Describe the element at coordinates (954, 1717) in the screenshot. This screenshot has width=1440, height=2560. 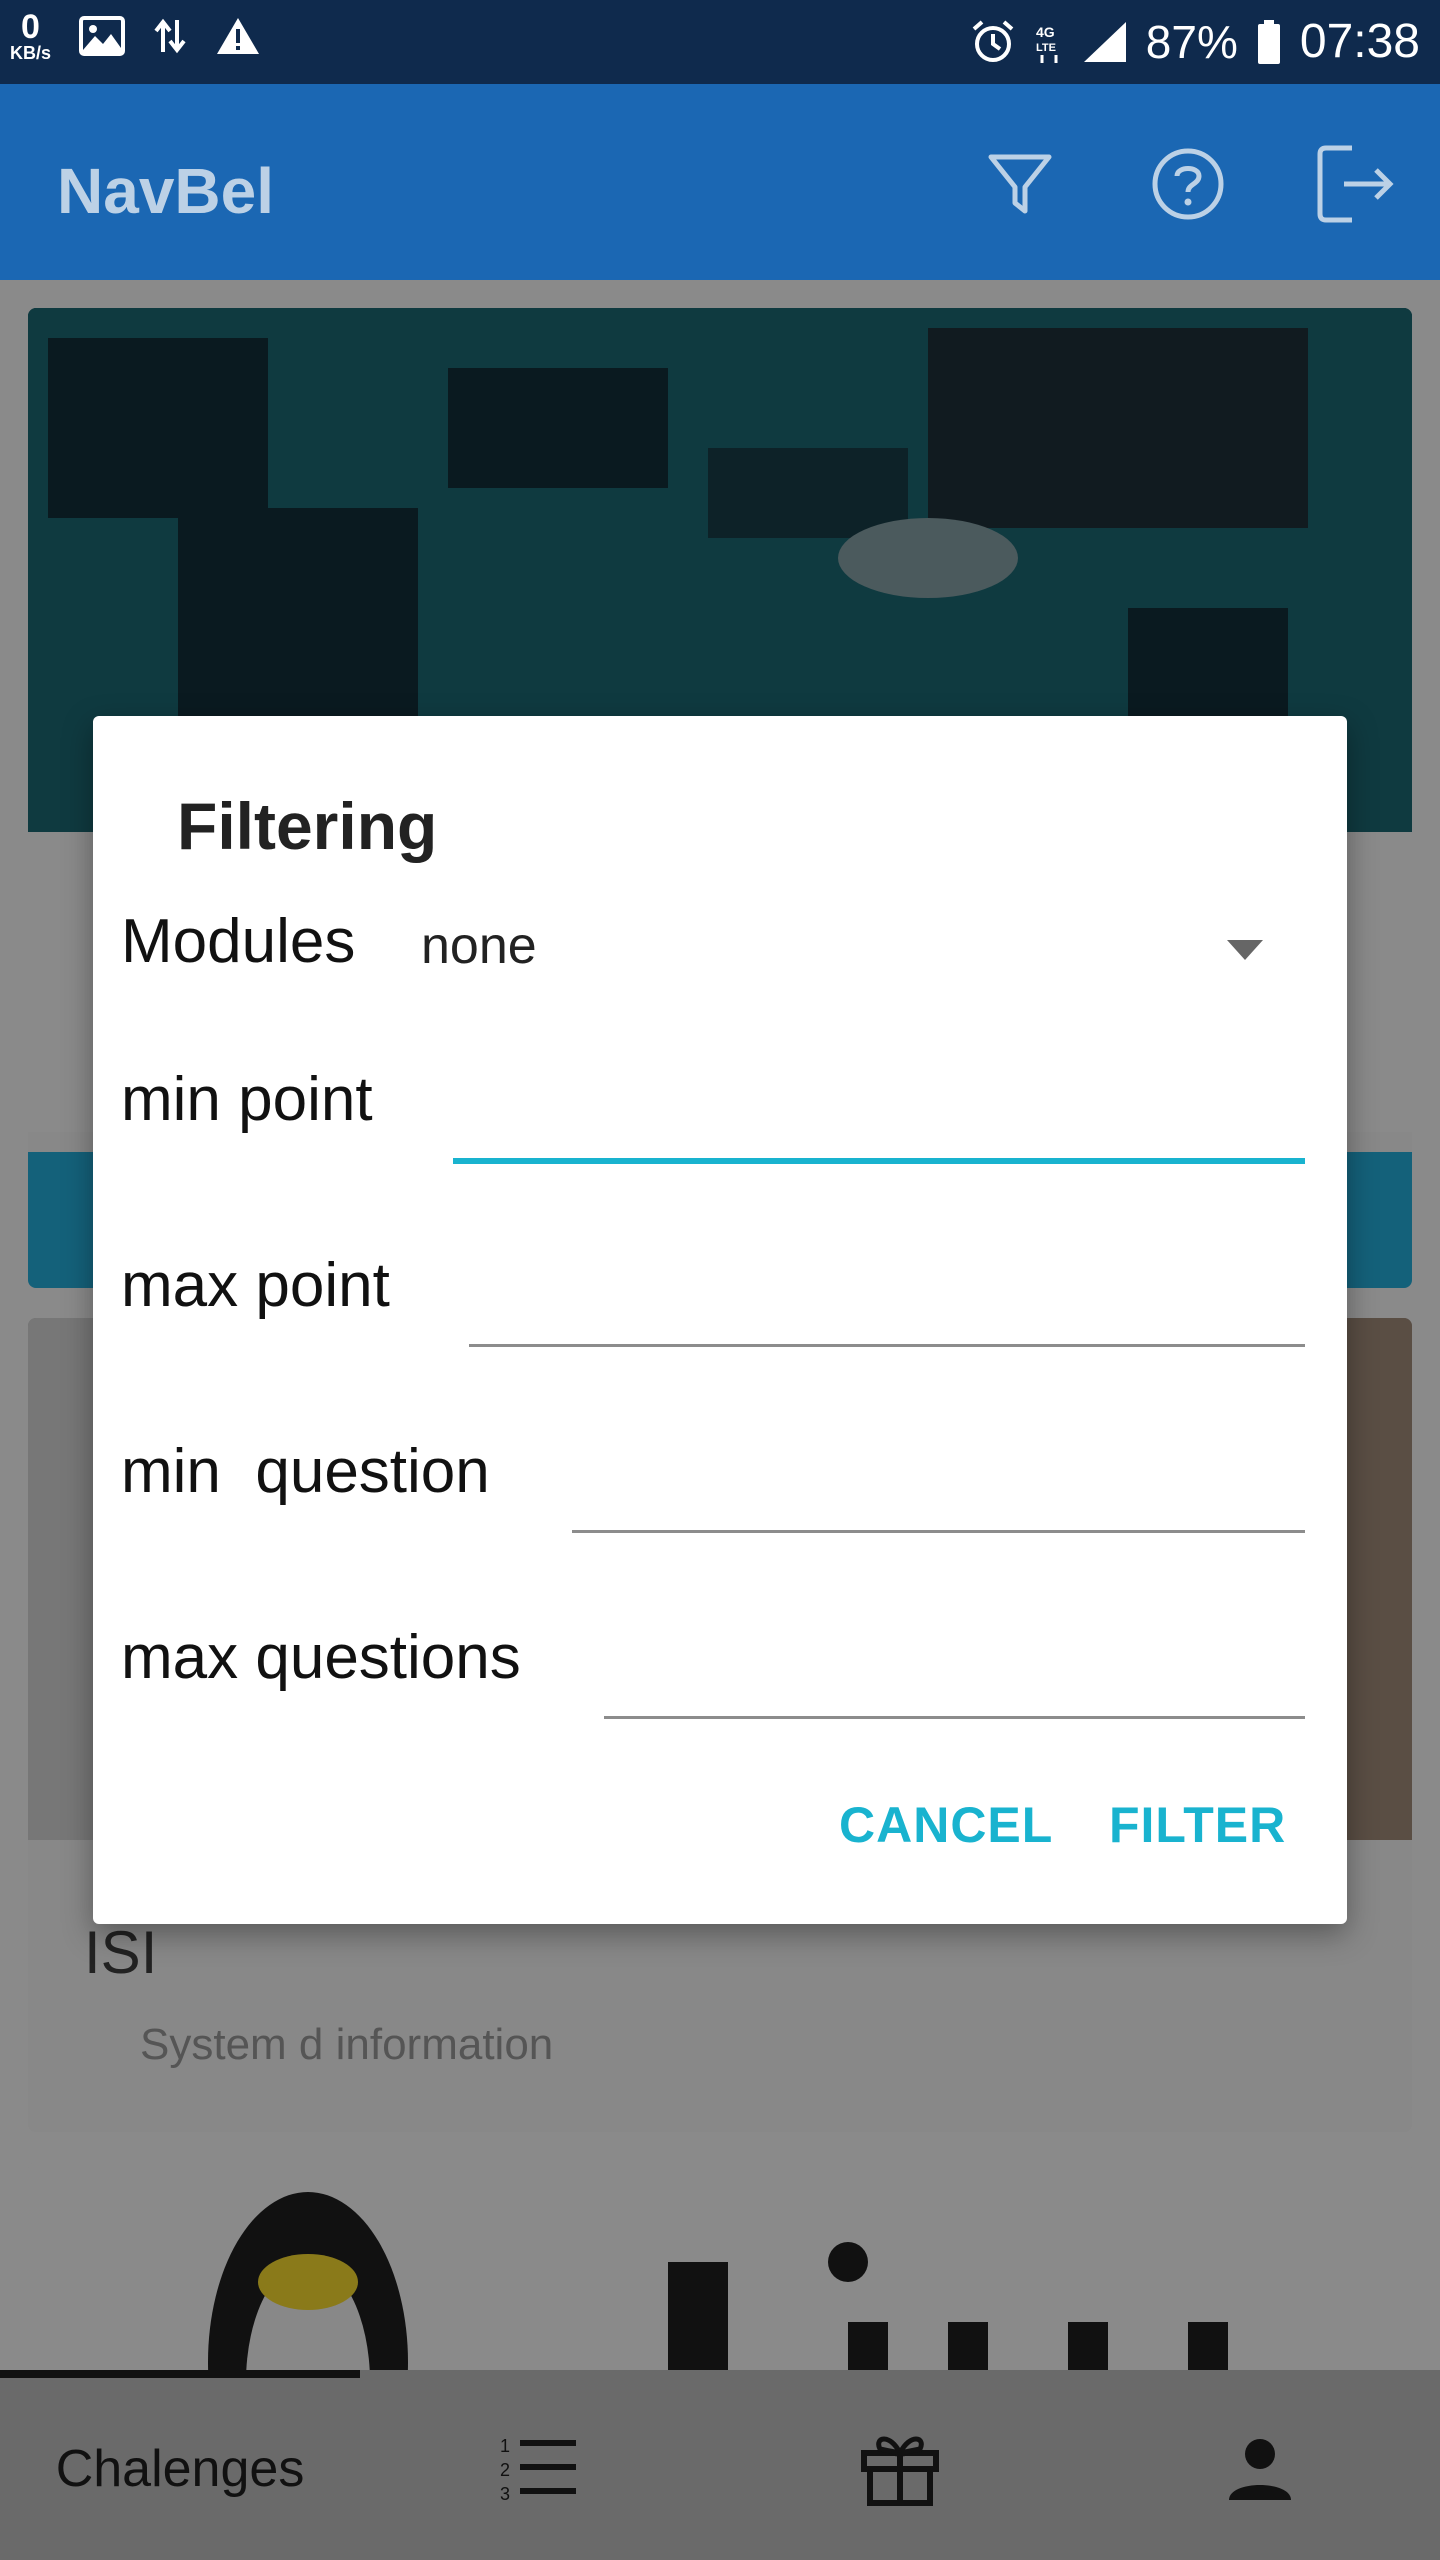
I see `max-questions-underline` at that location.